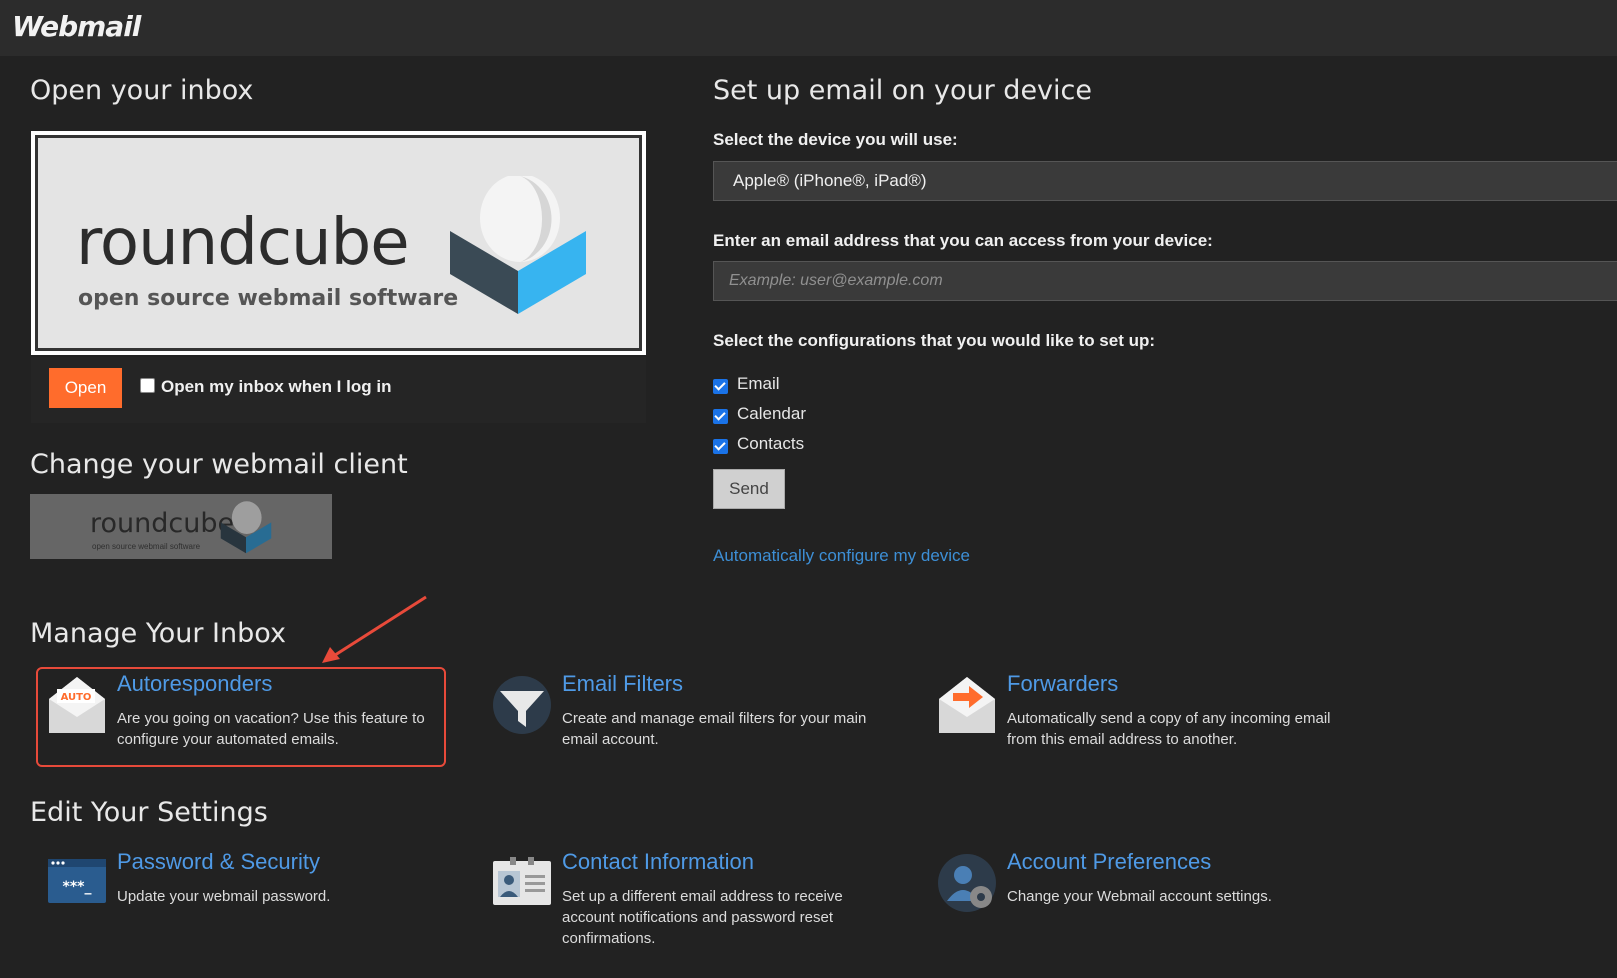  I want to click on auto-open-label: Open my inbox when I log in, so click(276, 387).